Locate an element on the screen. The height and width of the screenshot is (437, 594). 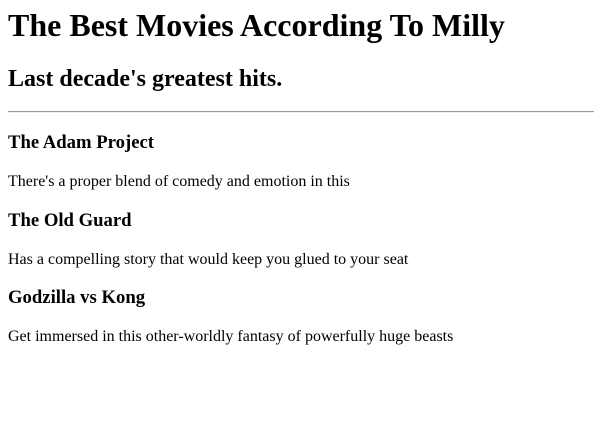
movie-title: Godzilla vs Kong is located at coordinates (77, 297).